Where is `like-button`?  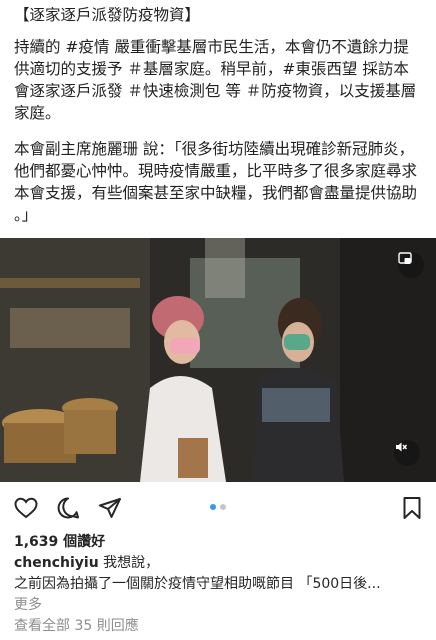 like-button is located at coordinates (26, 508).